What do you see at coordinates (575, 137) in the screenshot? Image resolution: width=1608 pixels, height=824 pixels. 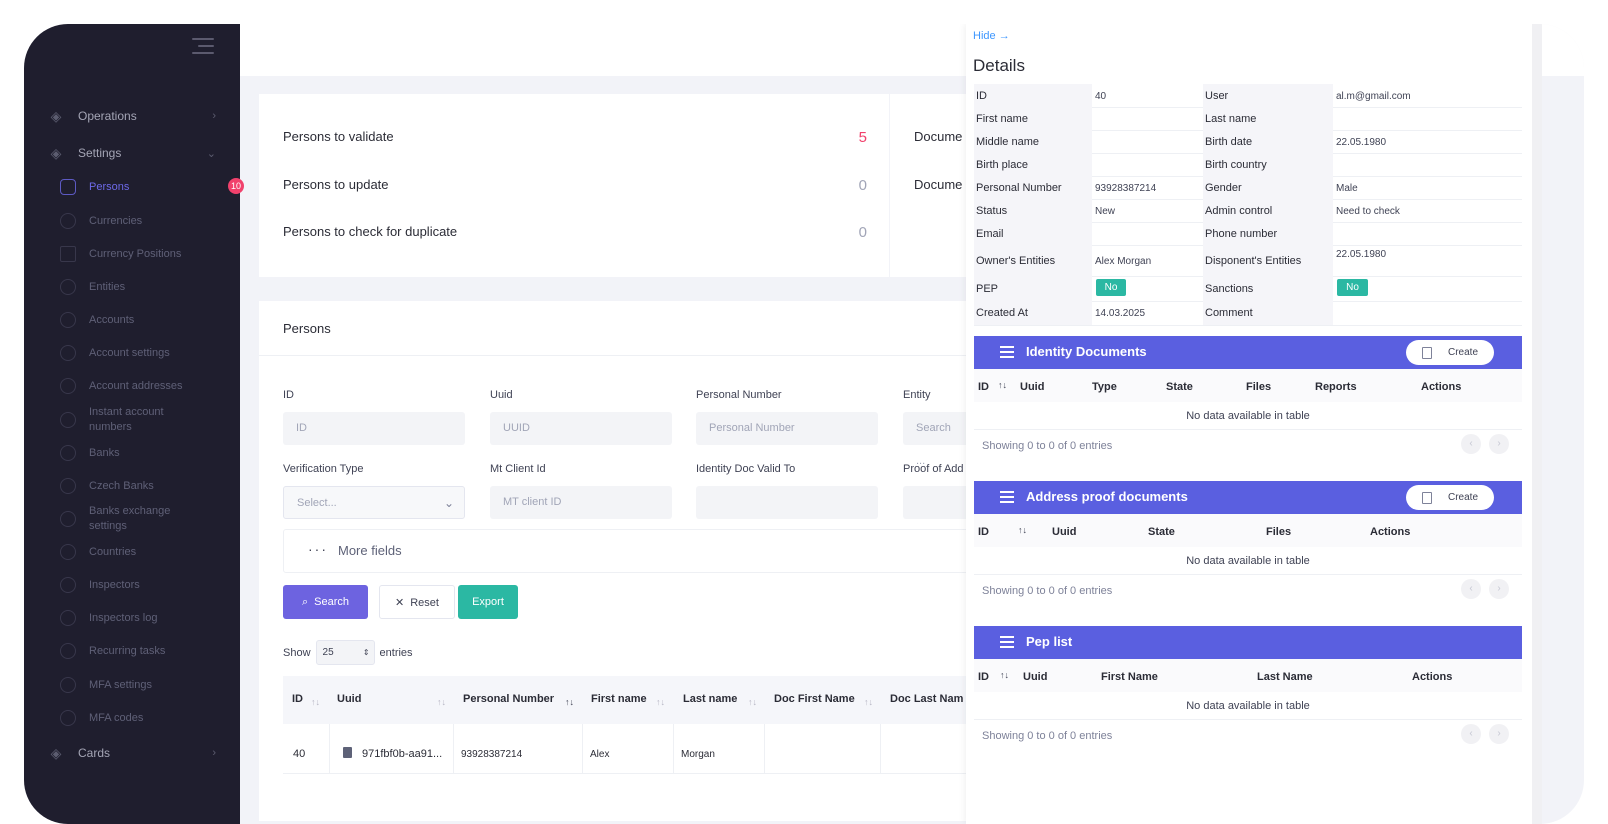 I see `stat-persons-to-validate: Persons to validate 5` at bounding box center [575, 137].